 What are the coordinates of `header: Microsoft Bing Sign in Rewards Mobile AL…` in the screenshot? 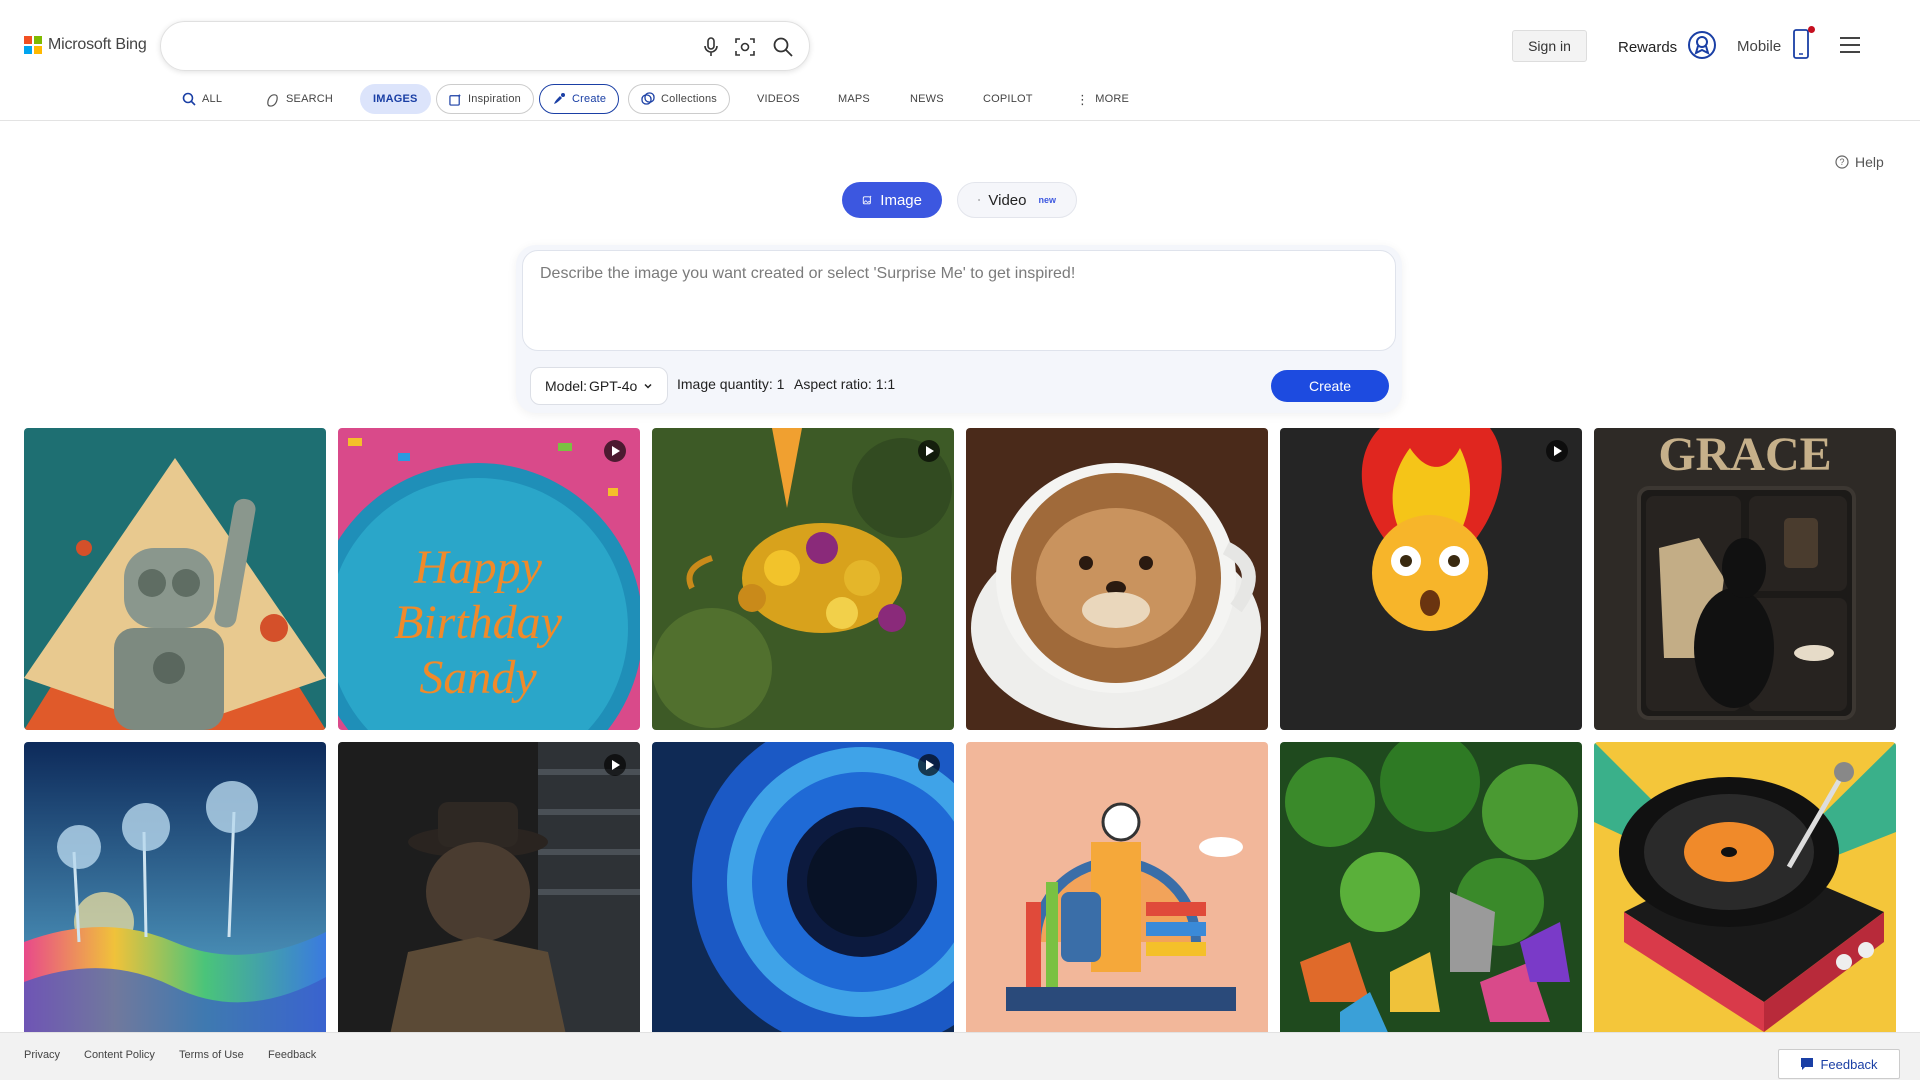 It's located at (960, 60).